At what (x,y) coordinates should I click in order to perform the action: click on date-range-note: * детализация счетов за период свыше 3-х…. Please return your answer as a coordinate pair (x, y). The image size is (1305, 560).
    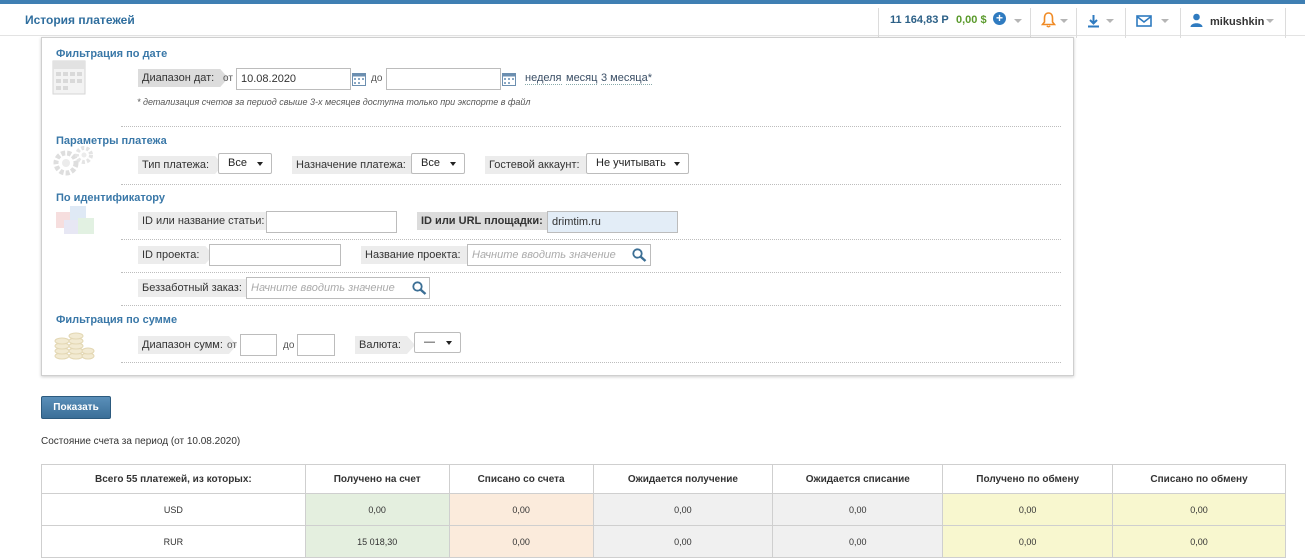
    Looking at the image, I should click on (334, 102).